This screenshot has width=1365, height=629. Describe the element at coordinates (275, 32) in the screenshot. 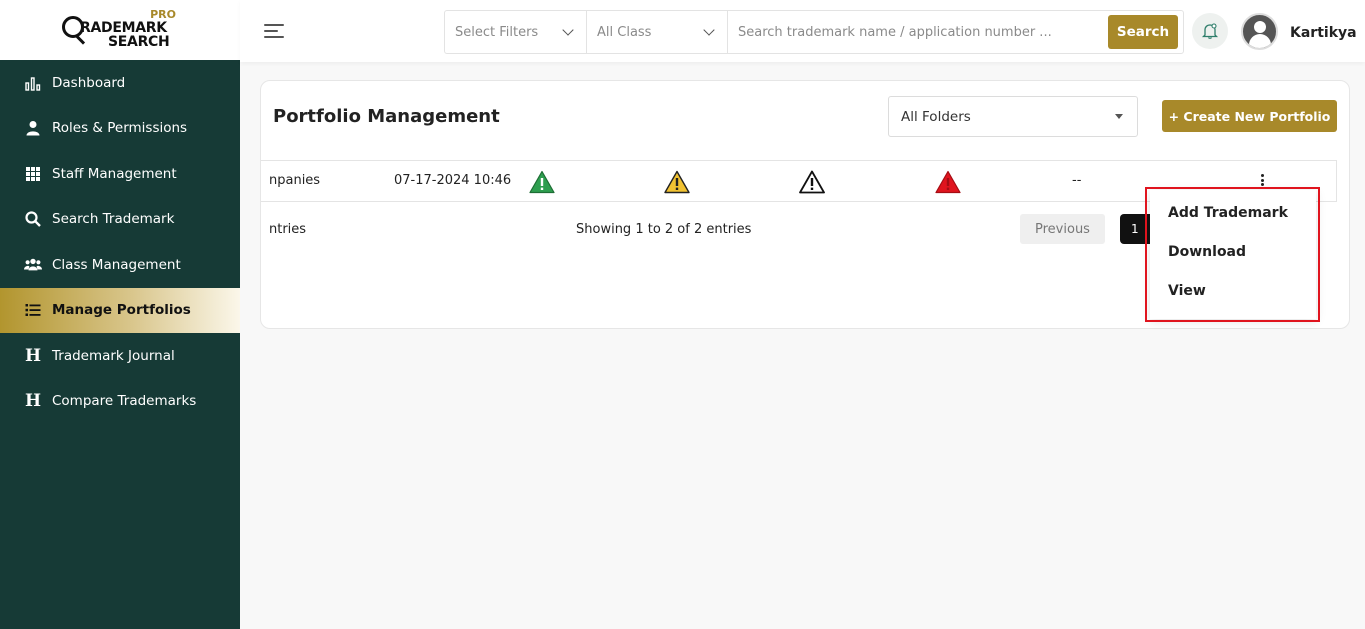

I see `menu-toggle-icon` at that location.